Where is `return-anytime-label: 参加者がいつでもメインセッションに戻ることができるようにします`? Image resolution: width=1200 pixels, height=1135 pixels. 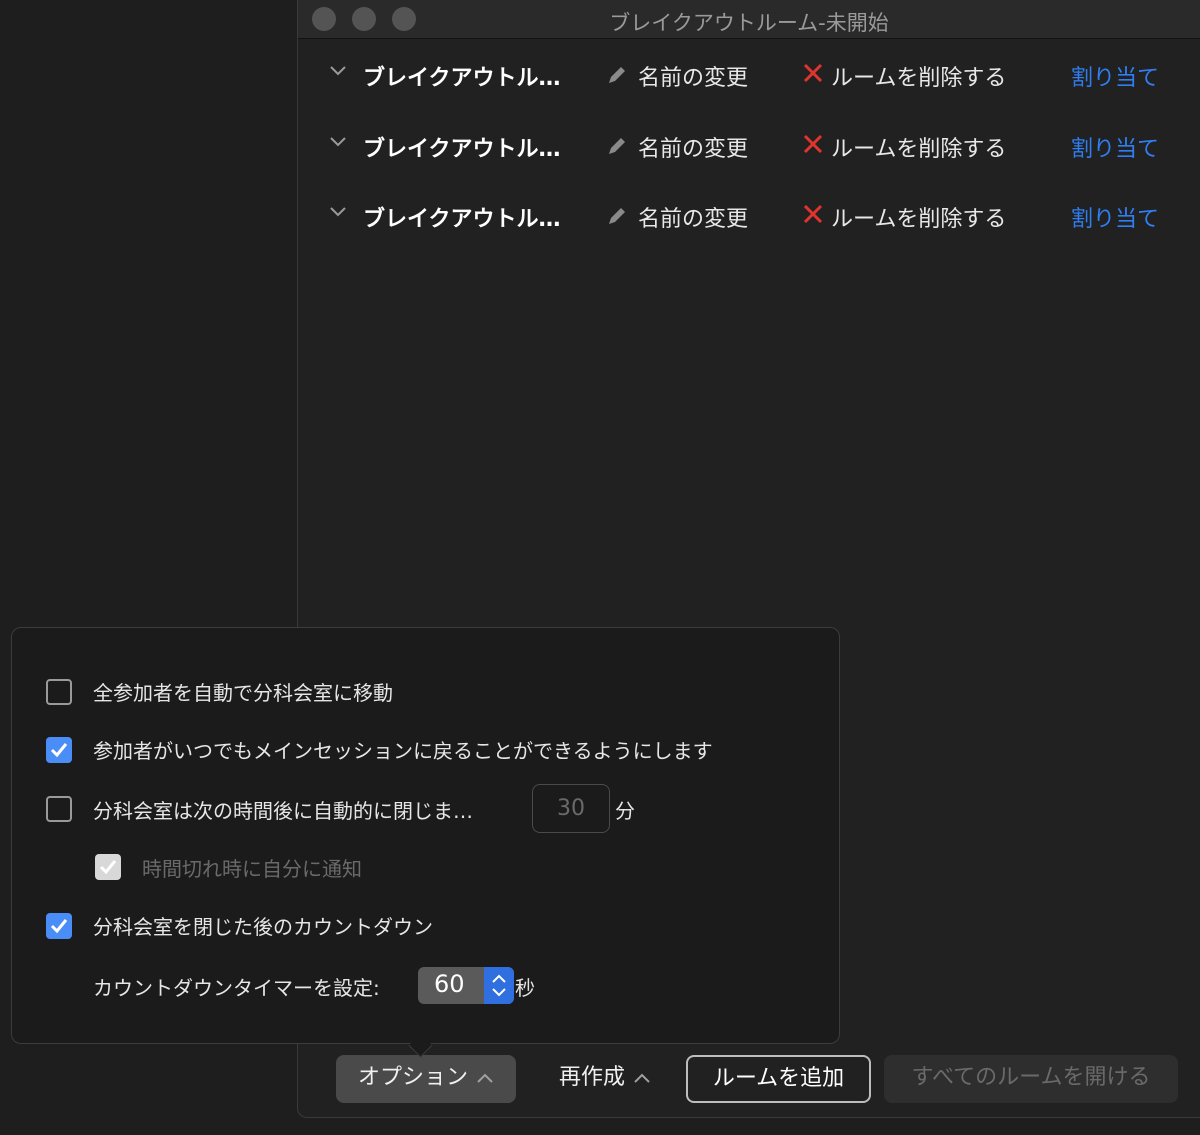
return-anytime-label: 参加者がいつでもメインセッションに戻ることができるようにします is located at coordinates (403, 751).